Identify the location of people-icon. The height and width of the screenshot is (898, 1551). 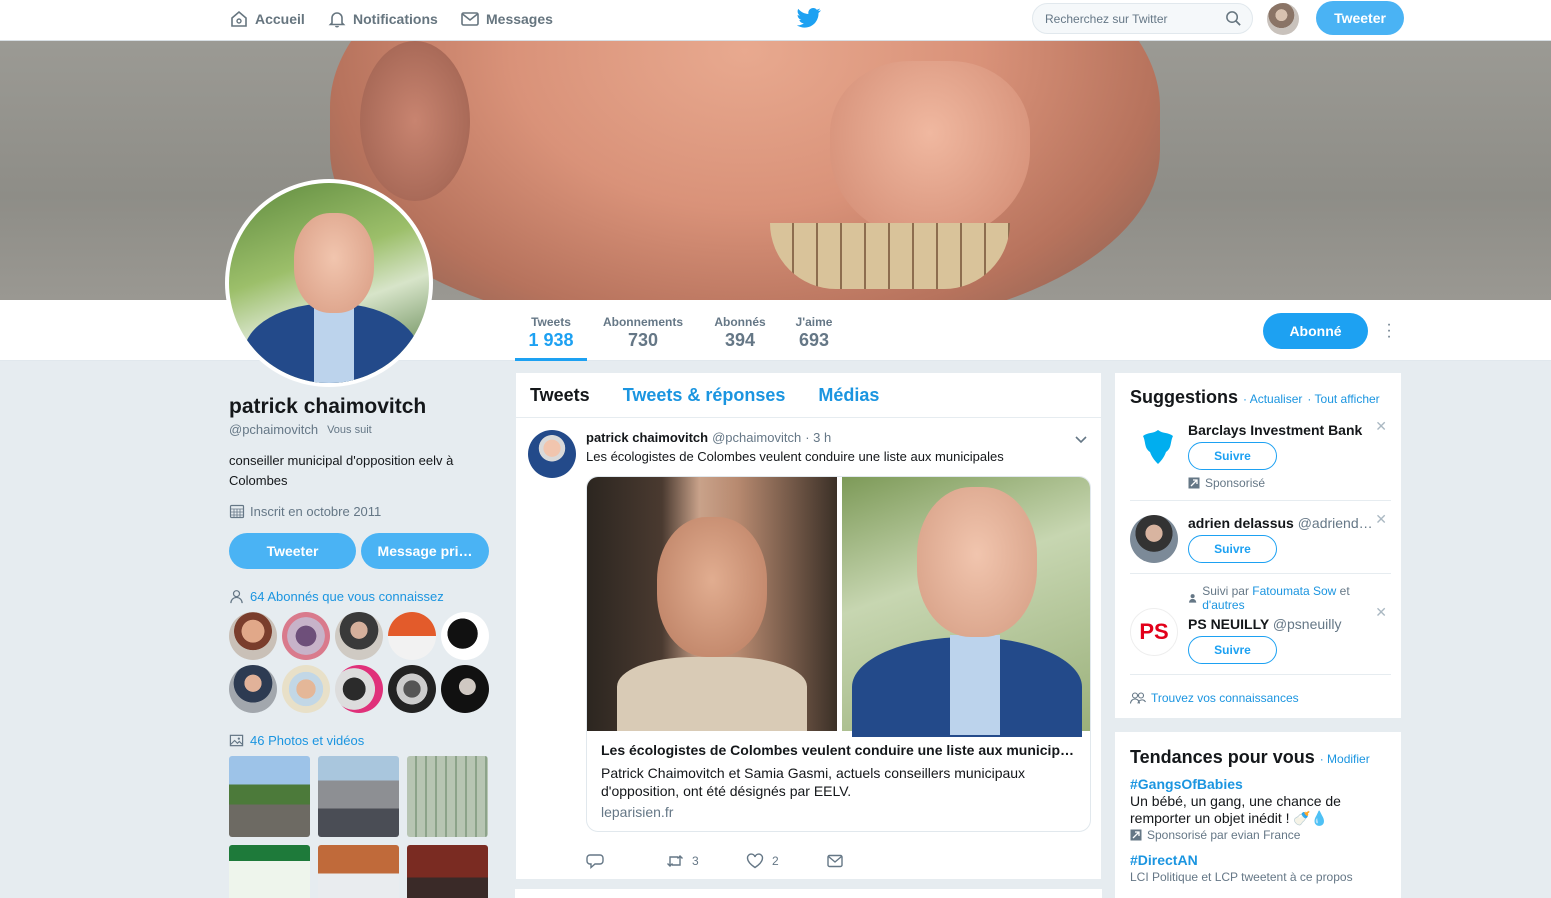
(1138, 698).